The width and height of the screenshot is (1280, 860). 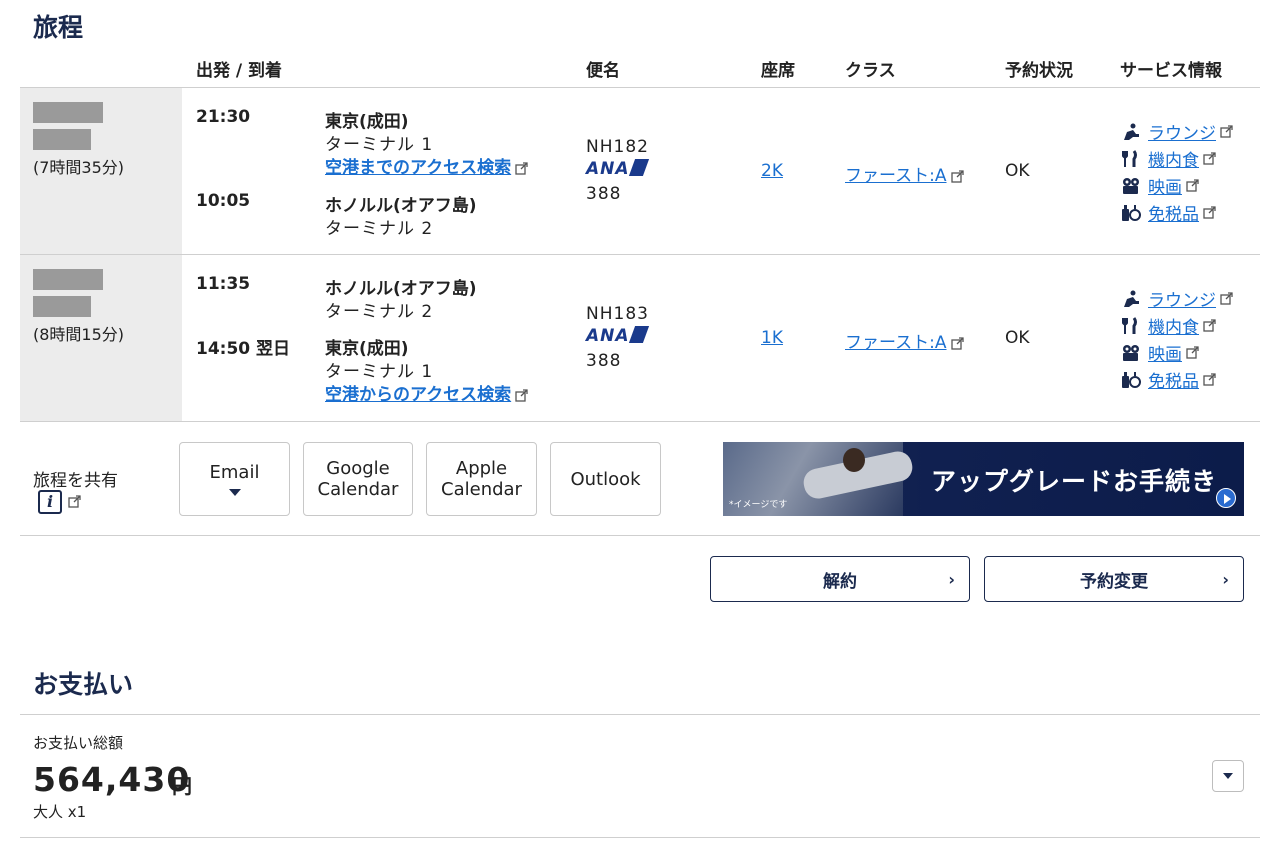 I want to click on share-outlook-button: Outlook, so click(x=605, y=479).